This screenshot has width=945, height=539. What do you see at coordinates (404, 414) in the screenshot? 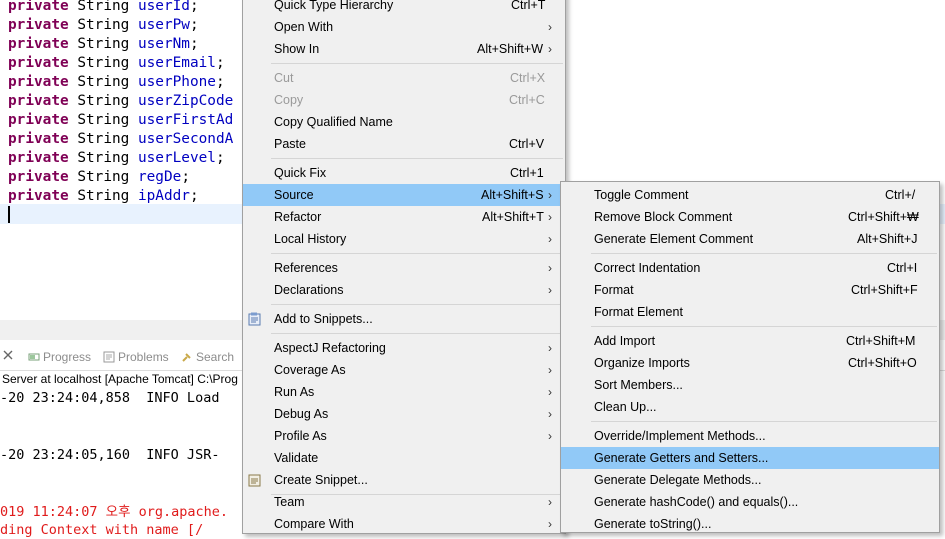
I see `menu-item-debug-as: Debug As ›` at bounding box center [404, 414].